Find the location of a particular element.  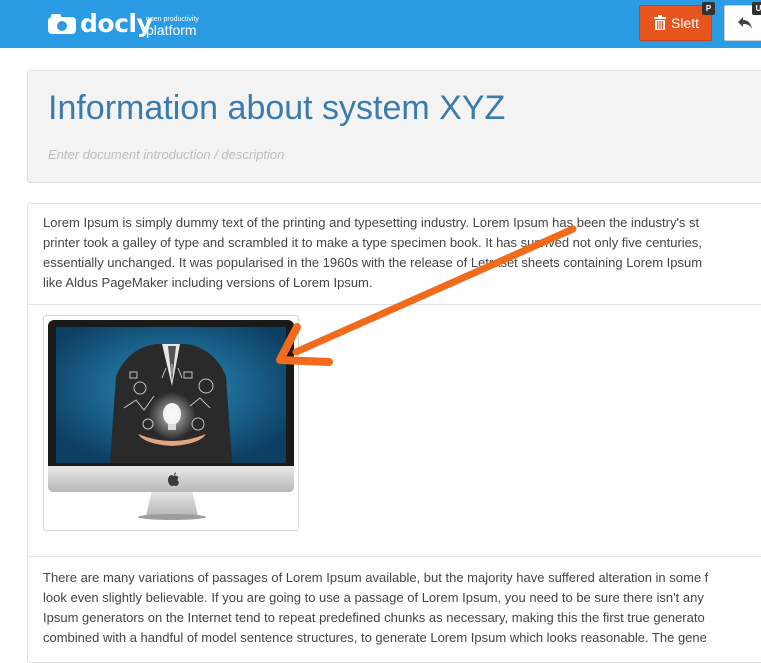

trash-icon is located at coordinates (660, 24).